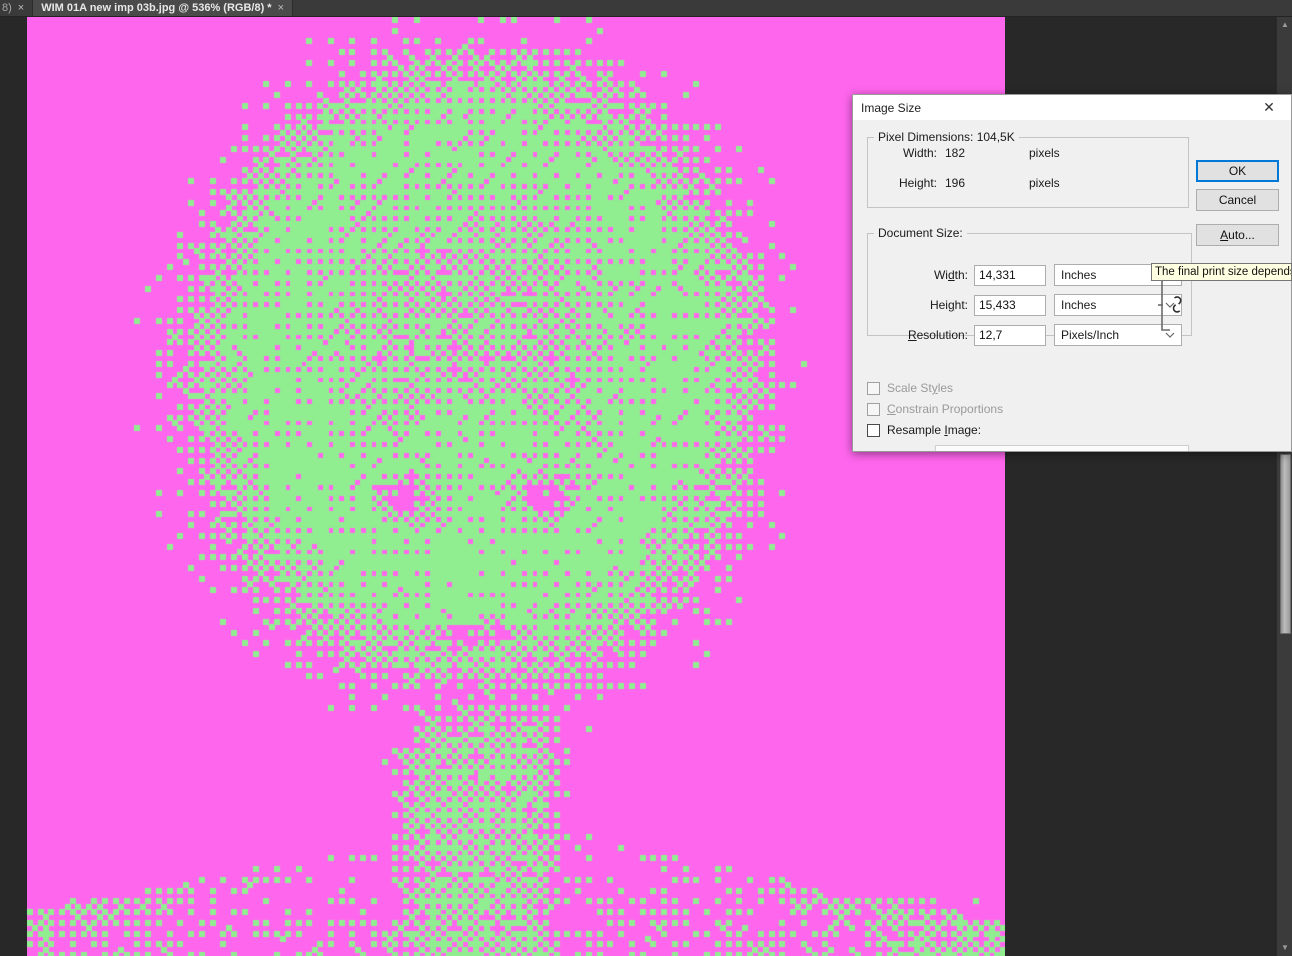  Describe the element at coordinates (792, 8) in the screenshot. I see `tab-strip-empty-area` at that location.